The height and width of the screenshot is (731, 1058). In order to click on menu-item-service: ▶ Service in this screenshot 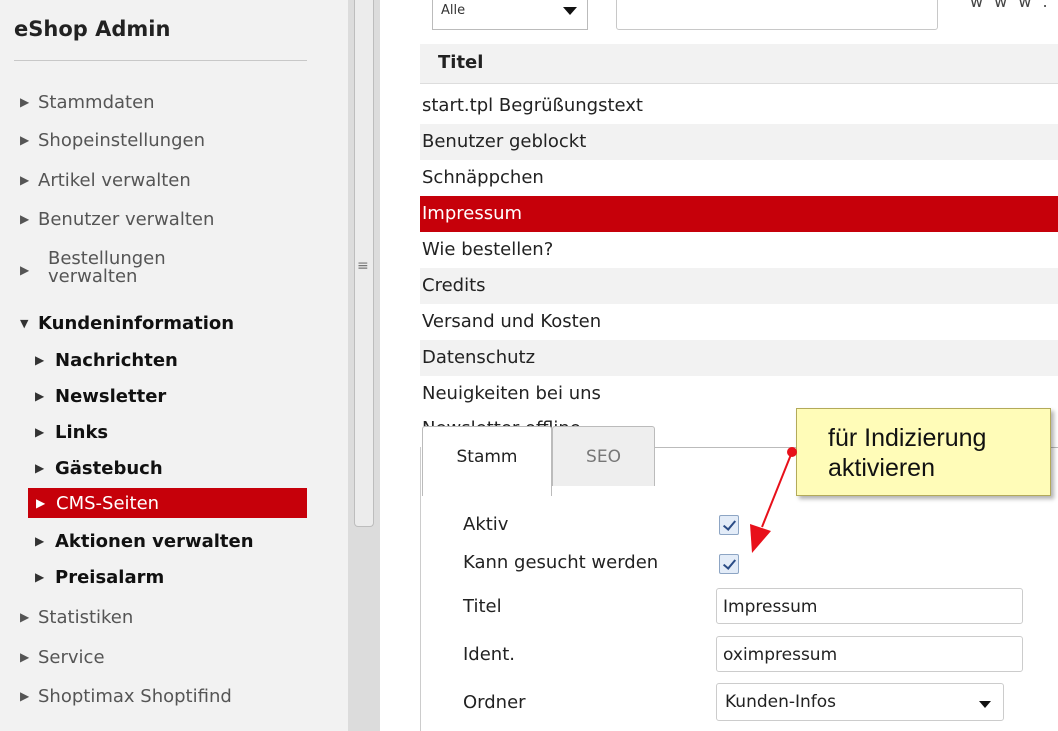, I will do `click(62, 657)`.